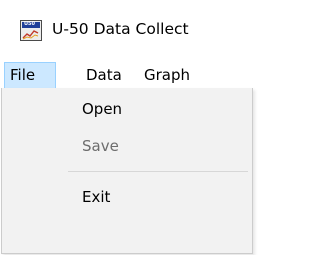 The width and height of the screenshot is (320, 255). I want to click on app-icon-label: U50, so click(30, 24).